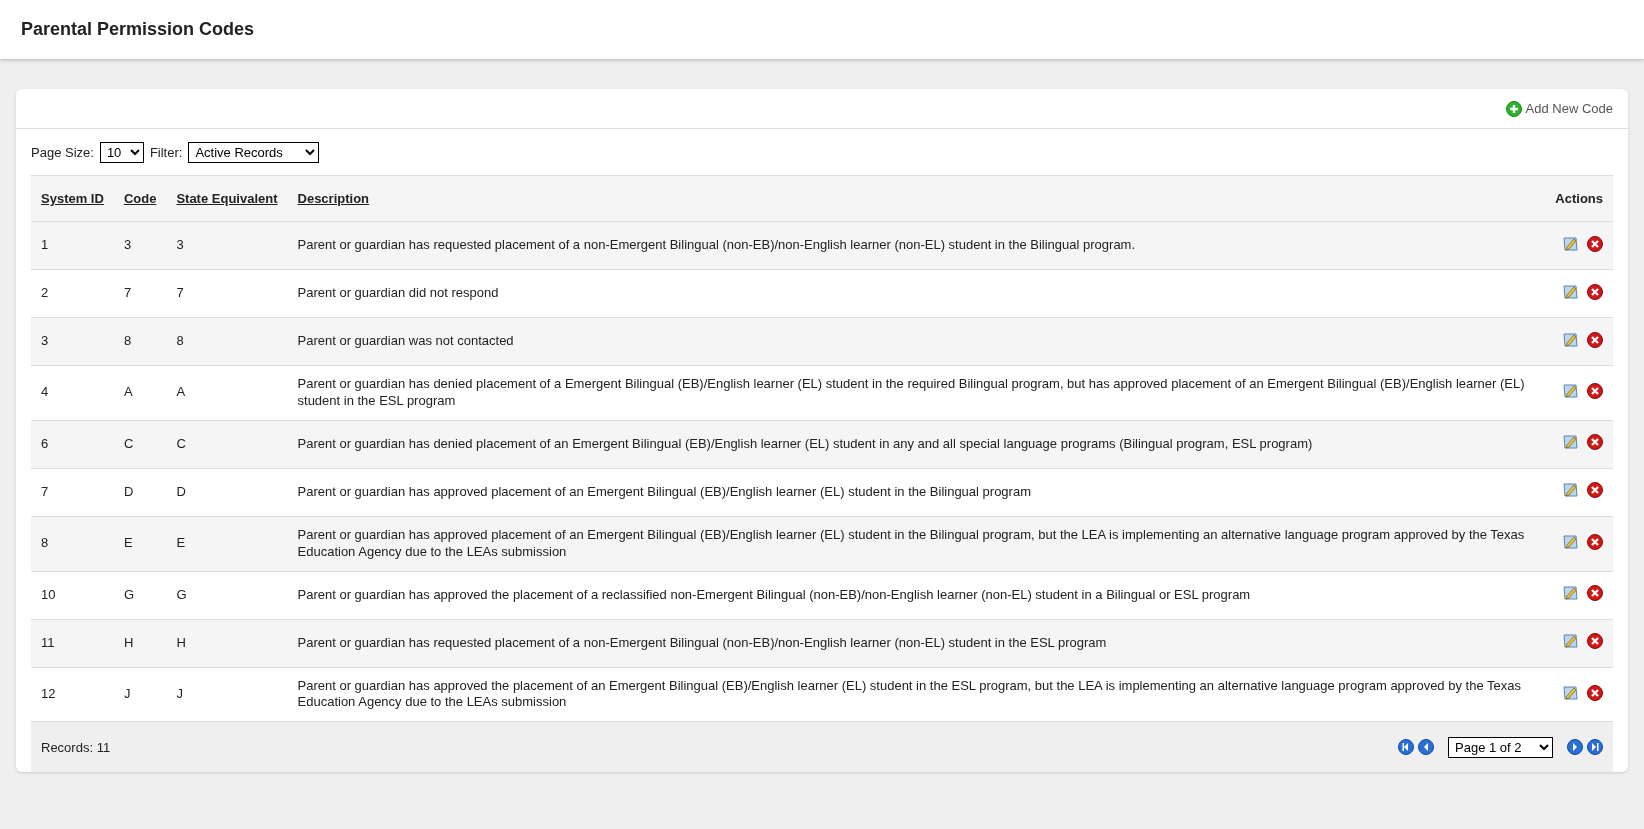  Describe the element at coordinates (1426, 747) in the screenshot. I see `previous-page-icon` at that location.